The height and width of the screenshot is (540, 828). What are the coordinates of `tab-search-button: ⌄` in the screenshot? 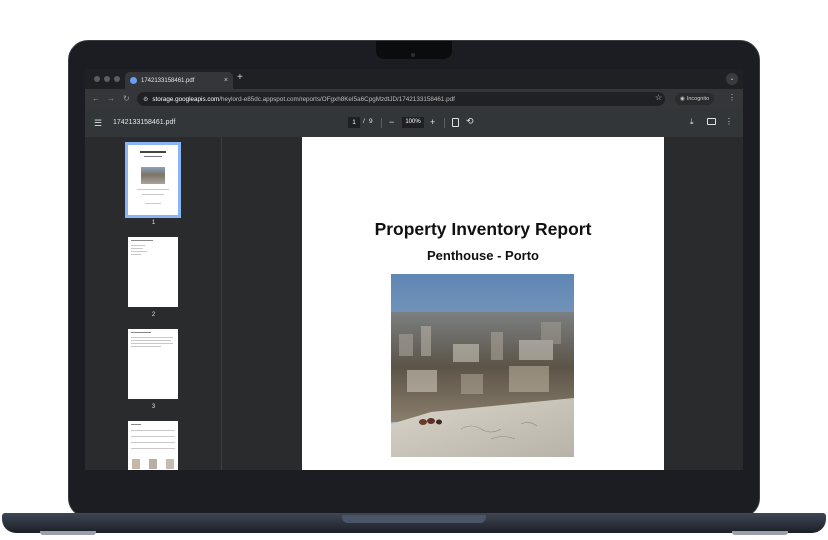 It's located at (732, 79).